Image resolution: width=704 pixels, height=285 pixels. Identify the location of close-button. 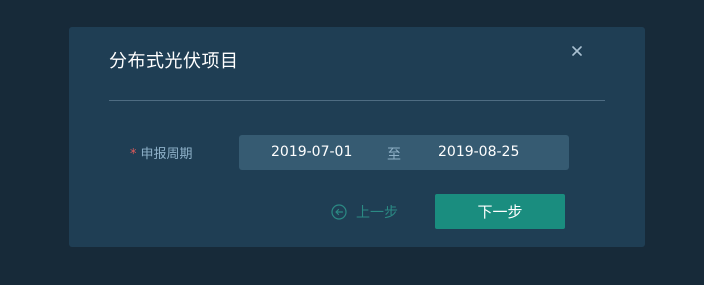
(577, 51).